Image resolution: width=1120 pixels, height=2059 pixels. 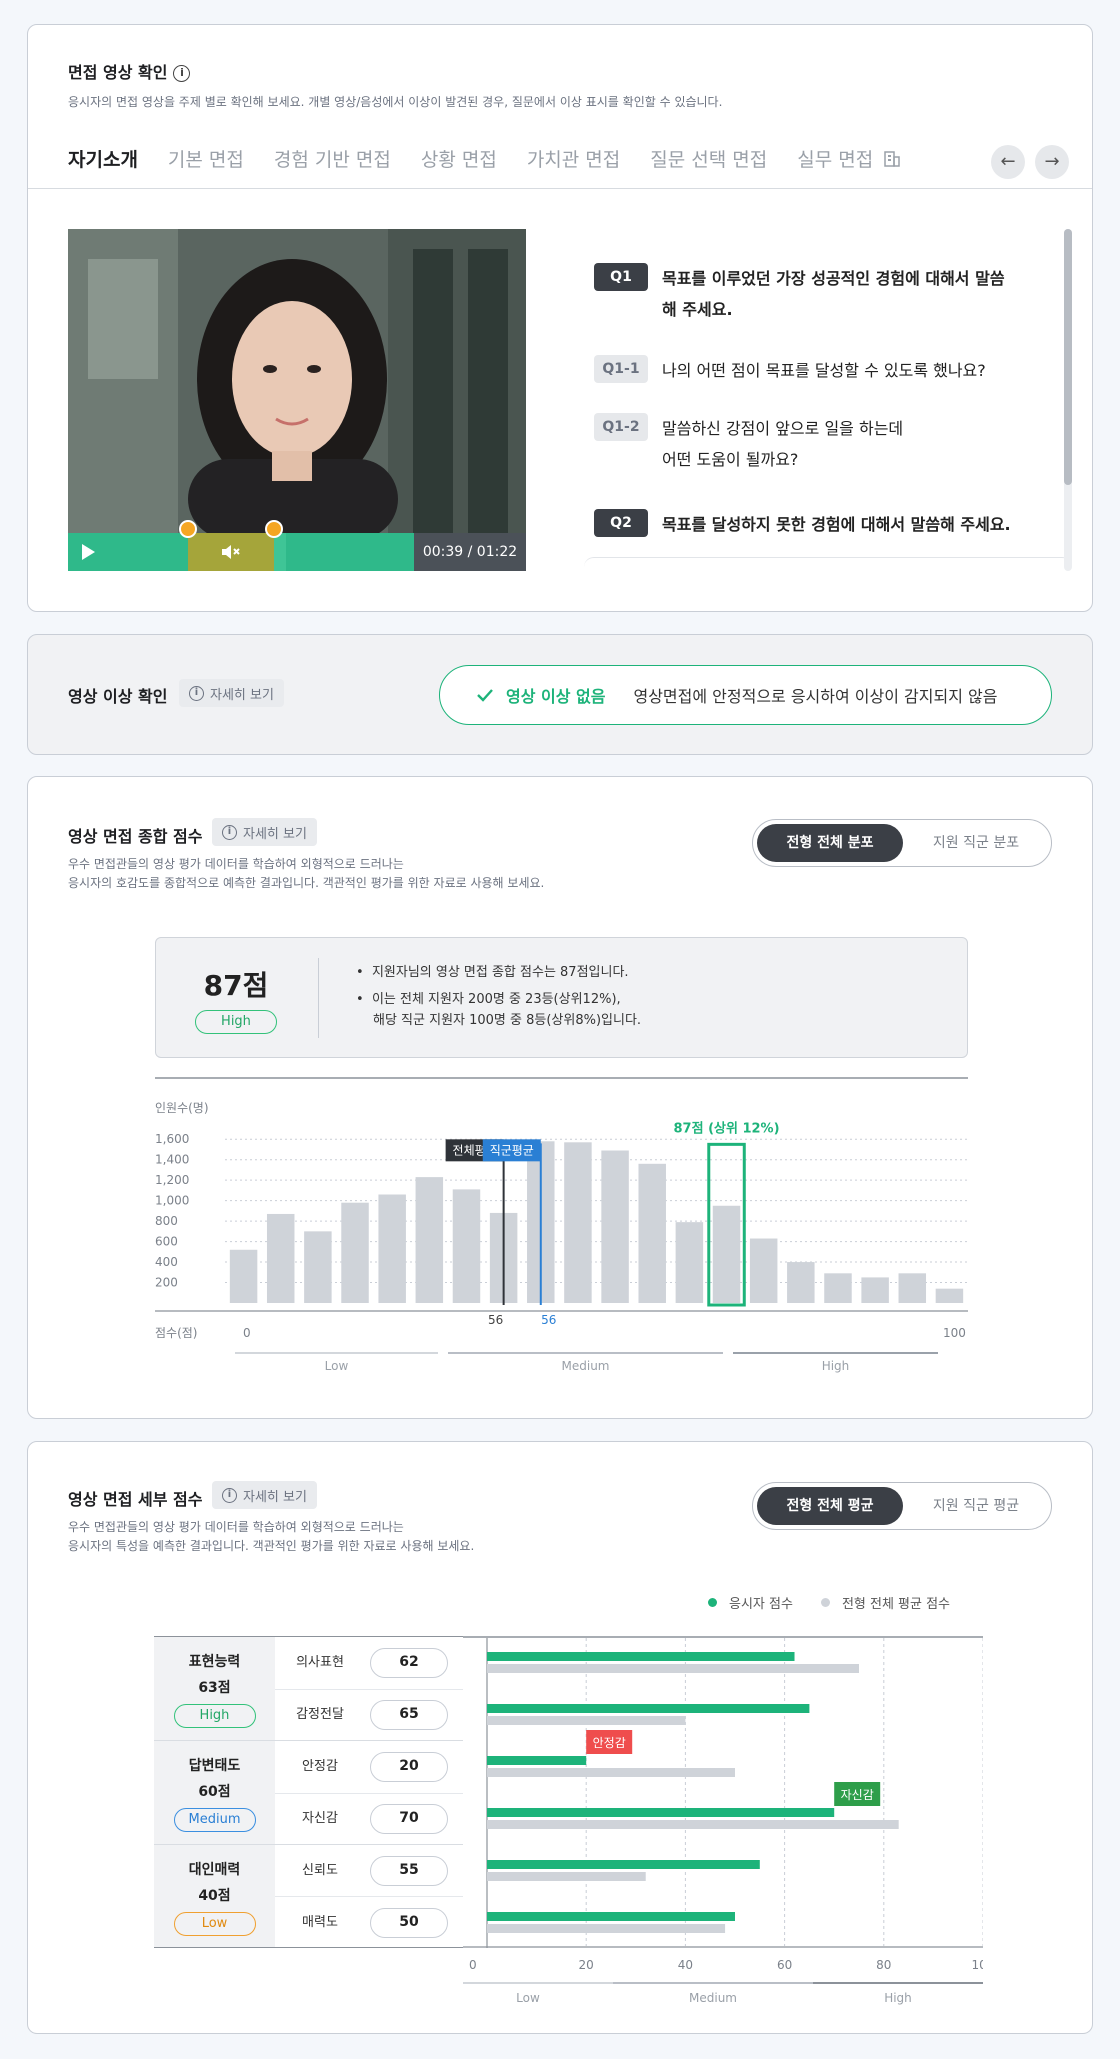 What do you see at coordinates (369, 1715) in the screenshot?
I see `detail-item-row: 감정전달 65` at bounding box center [369, 1715].